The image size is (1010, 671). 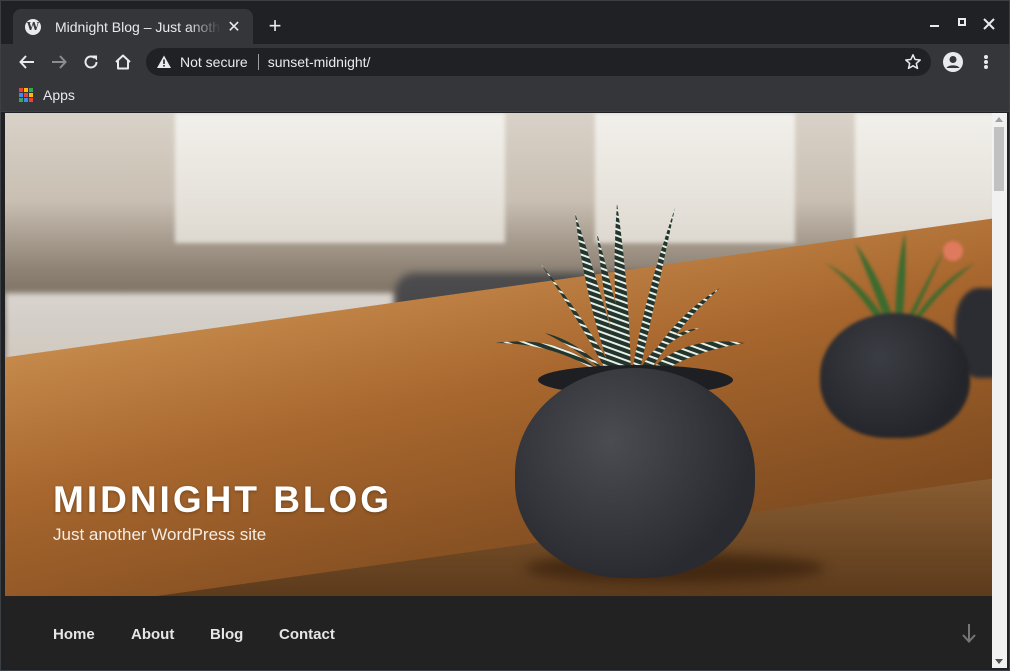 I want to click on account-icon, so click(x=953, y=62).